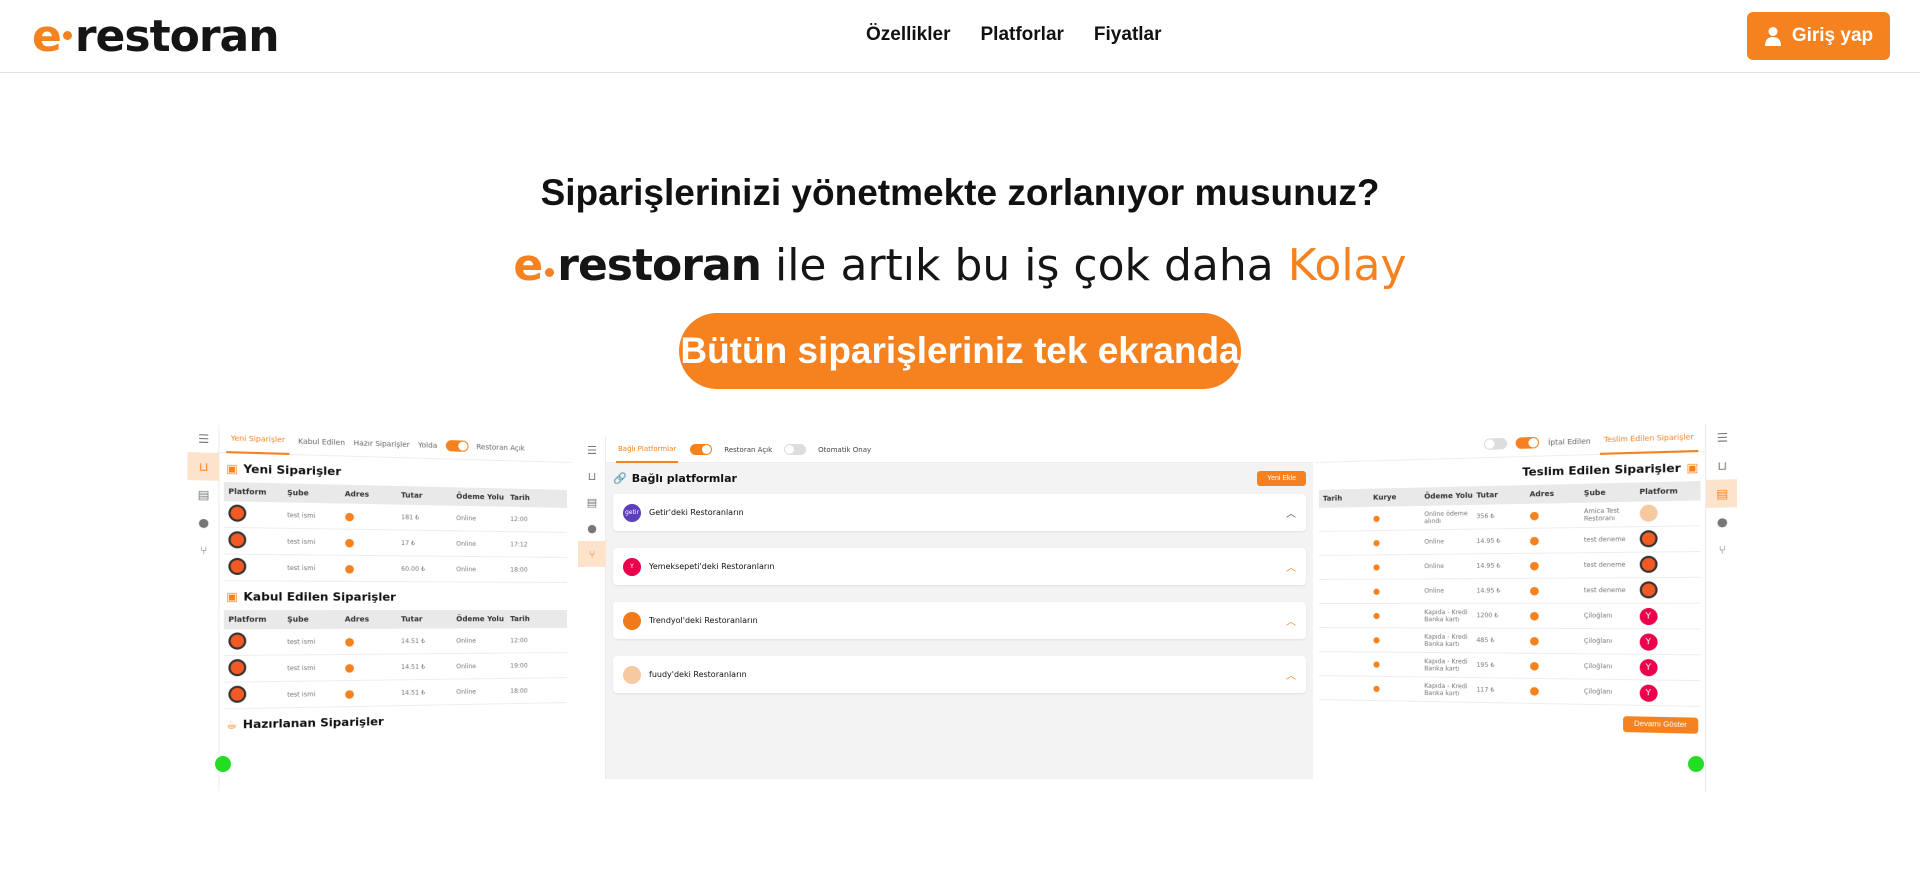 The height and width of the screenshot is (877, 1920). I want to click on section-label: Hazırlanan Siparişler, so click(313, 723).